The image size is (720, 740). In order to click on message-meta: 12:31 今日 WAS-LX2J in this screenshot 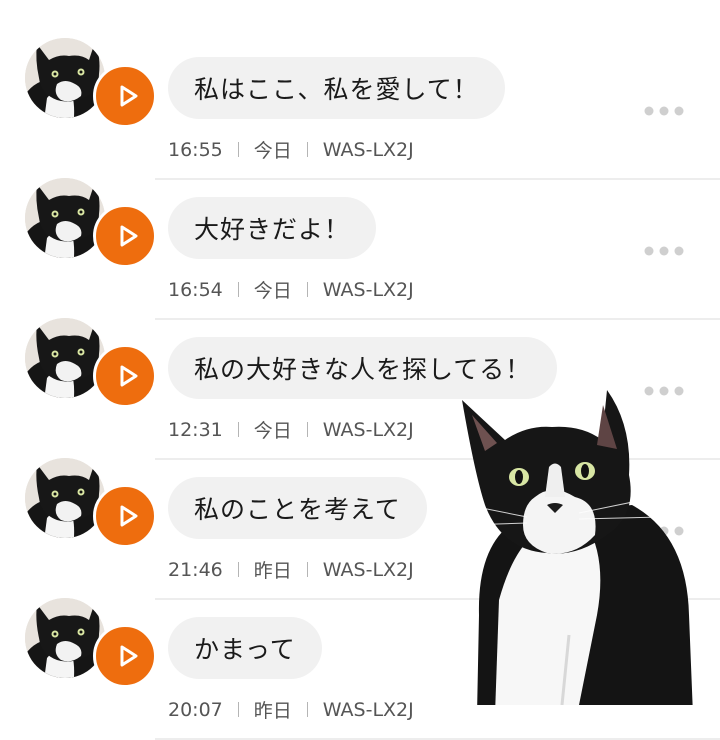, I will do `click(291, 429)`.